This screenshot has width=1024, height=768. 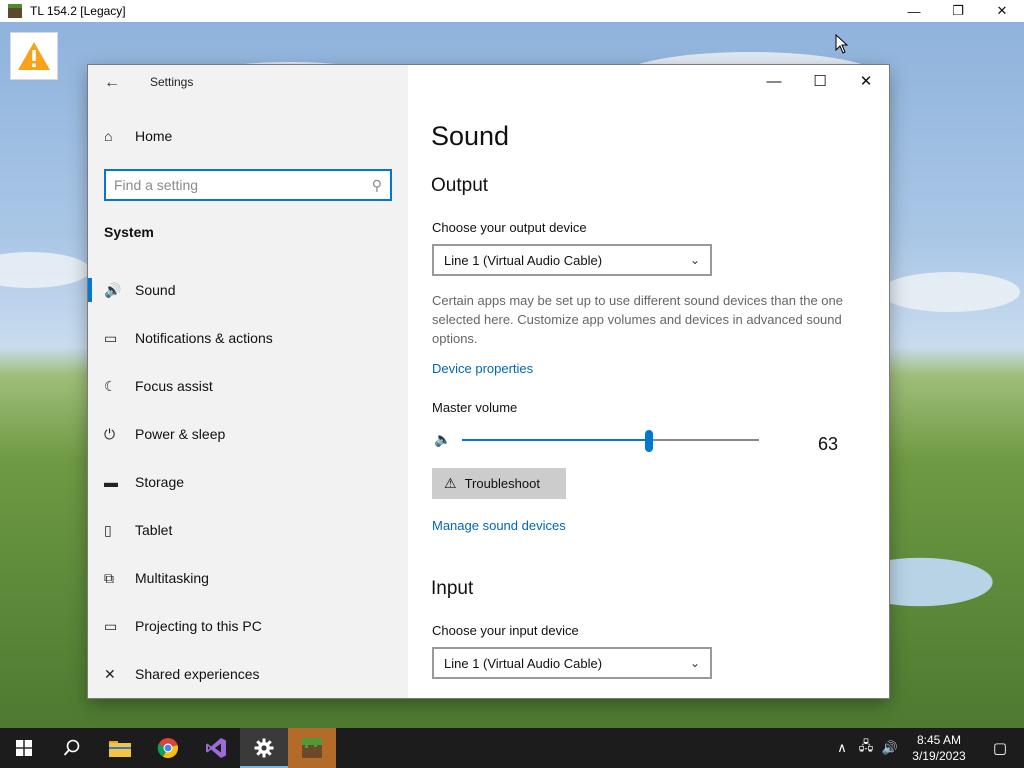 I want to click on folder-icon, so click(x=120, y=749).